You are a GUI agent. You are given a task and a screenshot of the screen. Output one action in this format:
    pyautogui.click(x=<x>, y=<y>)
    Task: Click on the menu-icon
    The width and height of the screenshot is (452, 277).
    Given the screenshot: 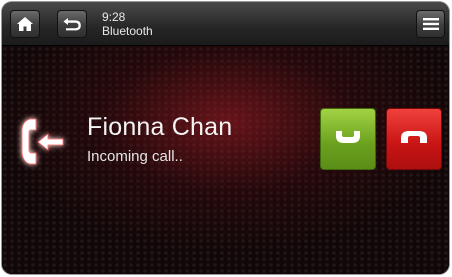 What is the action you would take?
    pyautogui.click(x=430, y=24)
    